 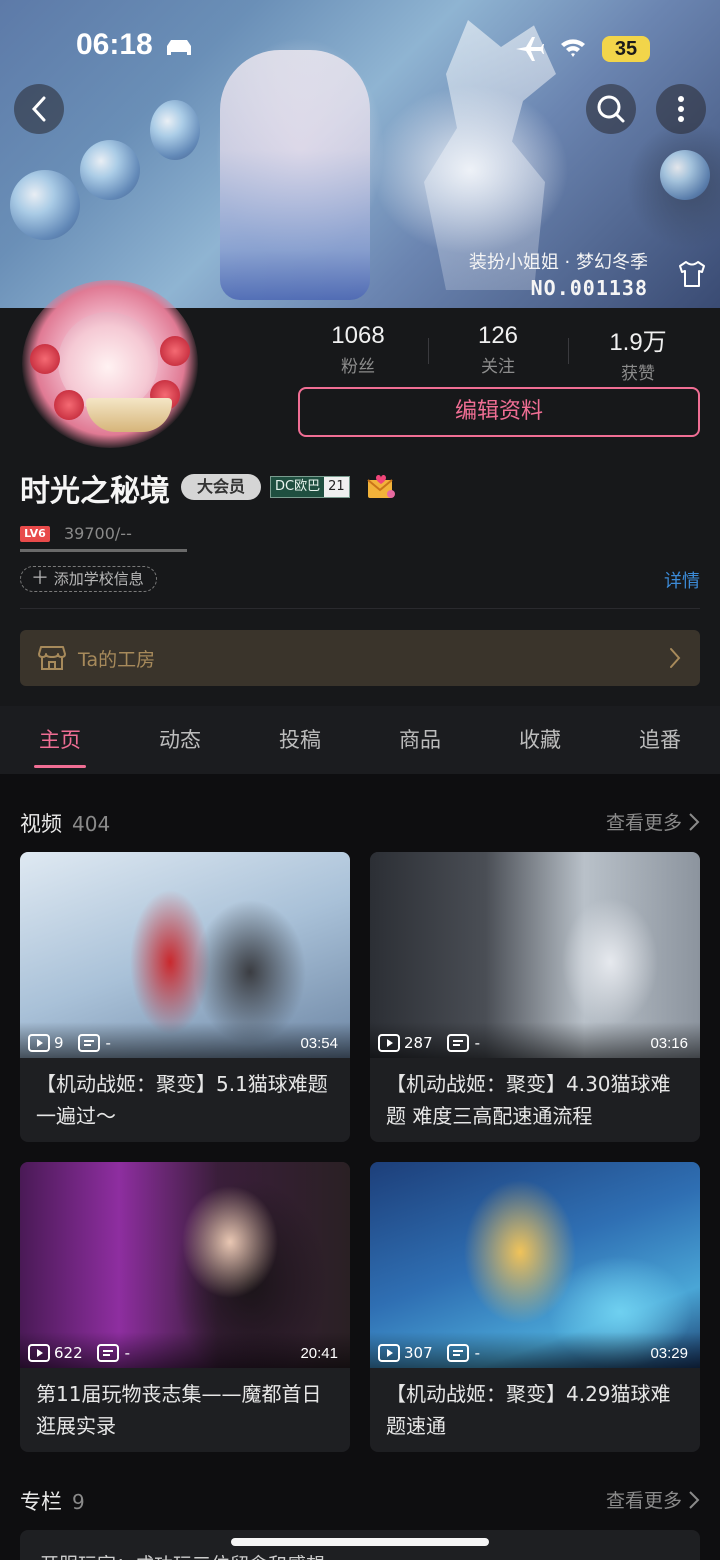 I want to click on video-meta: 622 -, so click(x=79, y=1353).